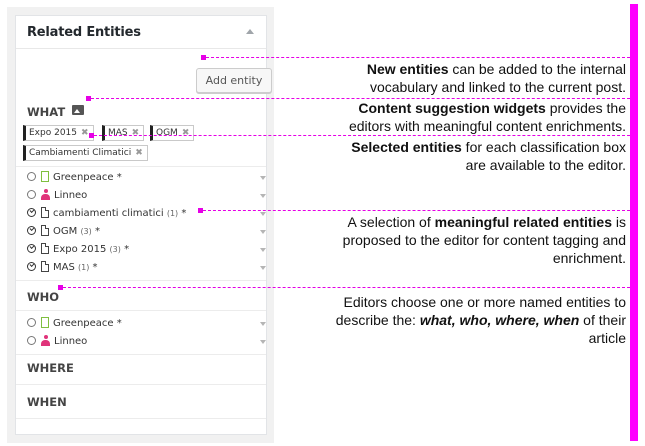 The image size is (645, 446). Describe the element at coordinates (47, 402) in the screenshot. I see `section-label-when: WHEN` at that location.